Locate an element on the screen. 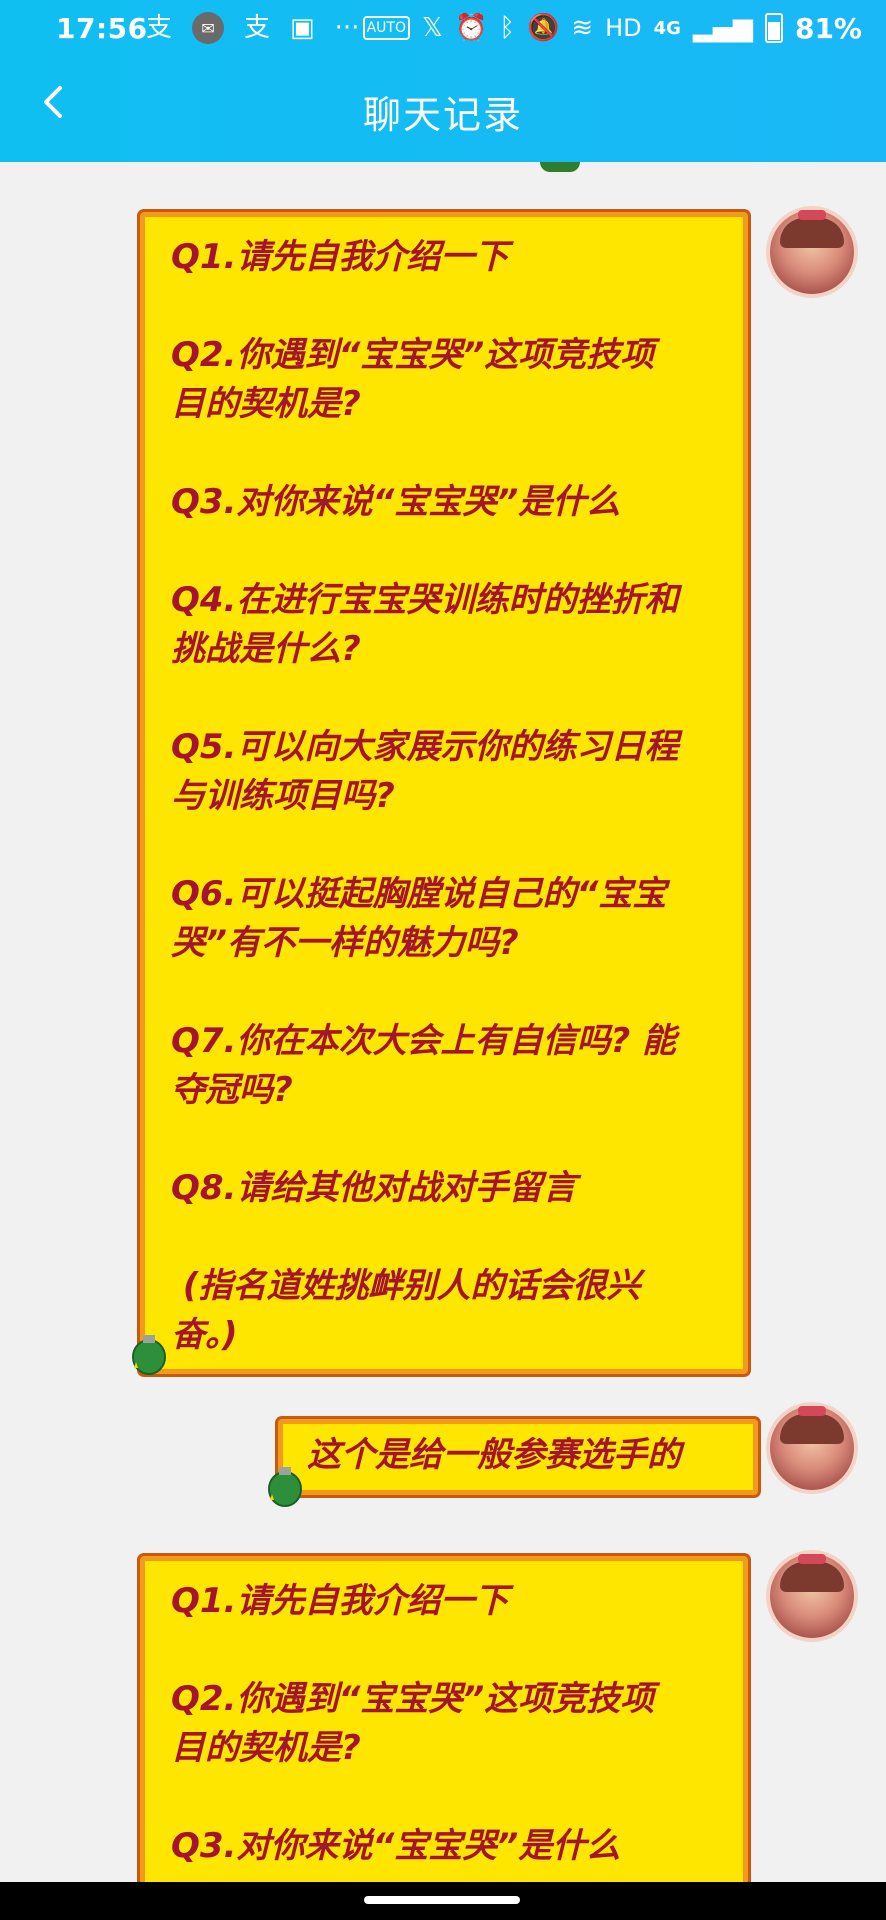  more-icon: ··· is located at coordinates (347, 28).